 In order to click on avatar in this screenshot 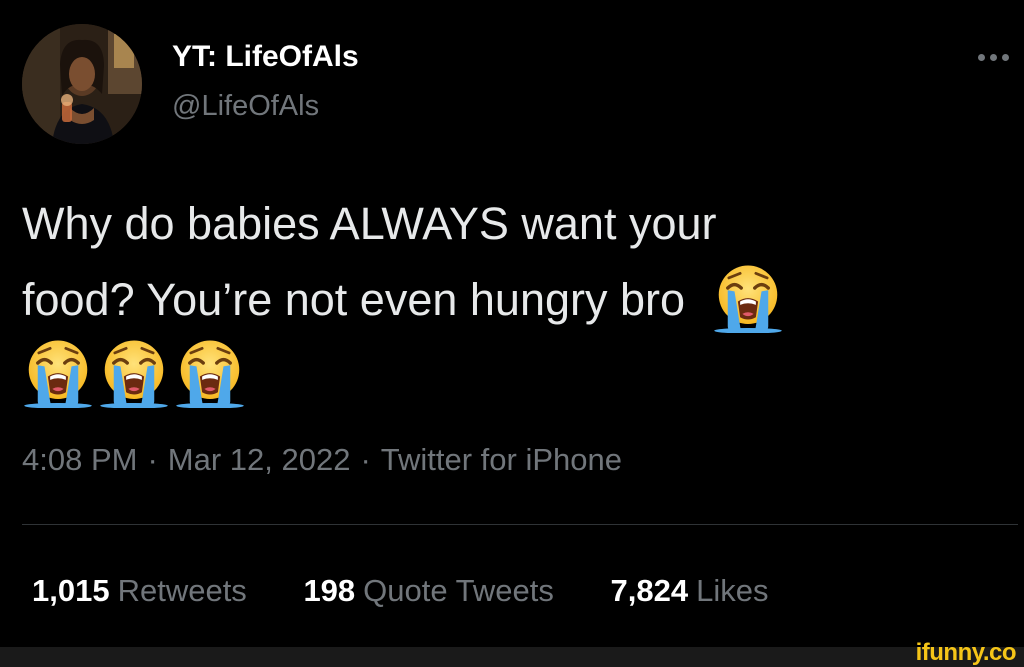, I will do `click(82, 84)`.